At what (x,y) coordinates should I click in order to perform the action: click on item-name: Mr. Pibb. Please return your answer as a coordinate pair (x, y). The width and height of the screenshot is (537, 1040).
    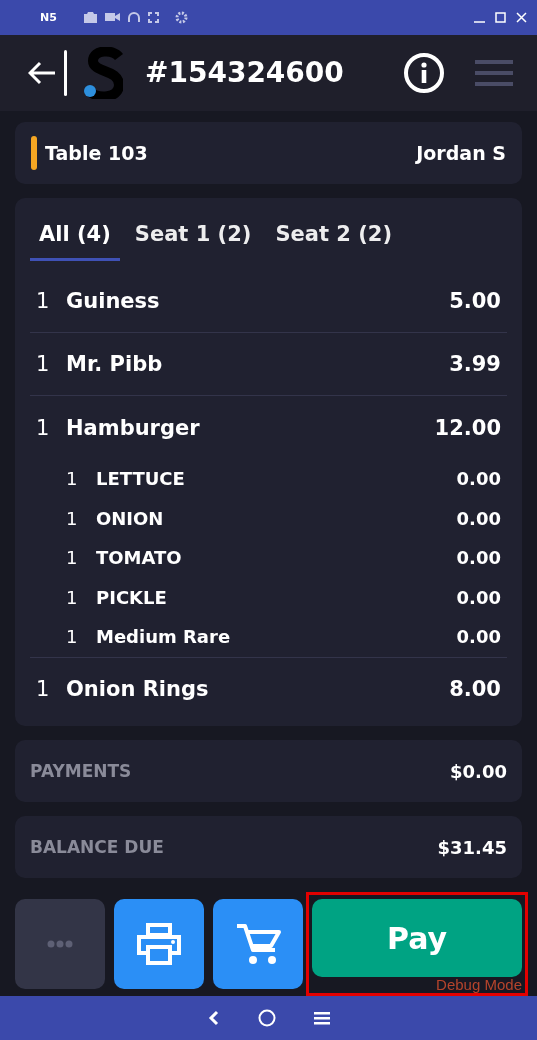
    Looking at the image, I should click on (115, 364).